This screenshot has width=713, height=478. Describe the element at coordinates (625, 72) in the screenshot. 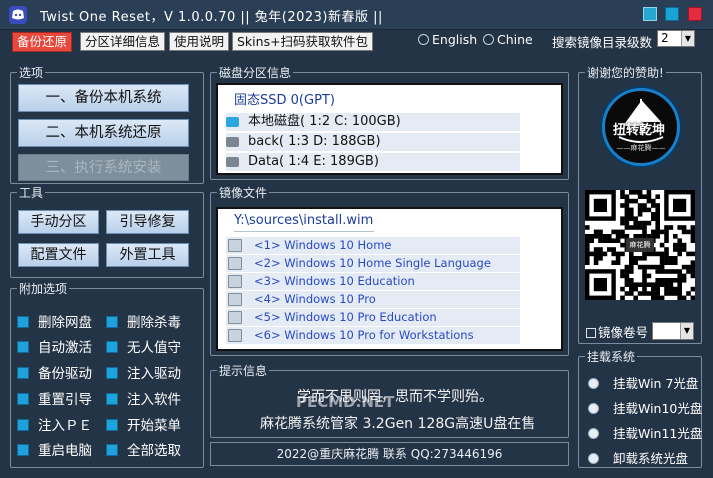

I see `sponsor-title: 谢谢您的赞助!` at that location.